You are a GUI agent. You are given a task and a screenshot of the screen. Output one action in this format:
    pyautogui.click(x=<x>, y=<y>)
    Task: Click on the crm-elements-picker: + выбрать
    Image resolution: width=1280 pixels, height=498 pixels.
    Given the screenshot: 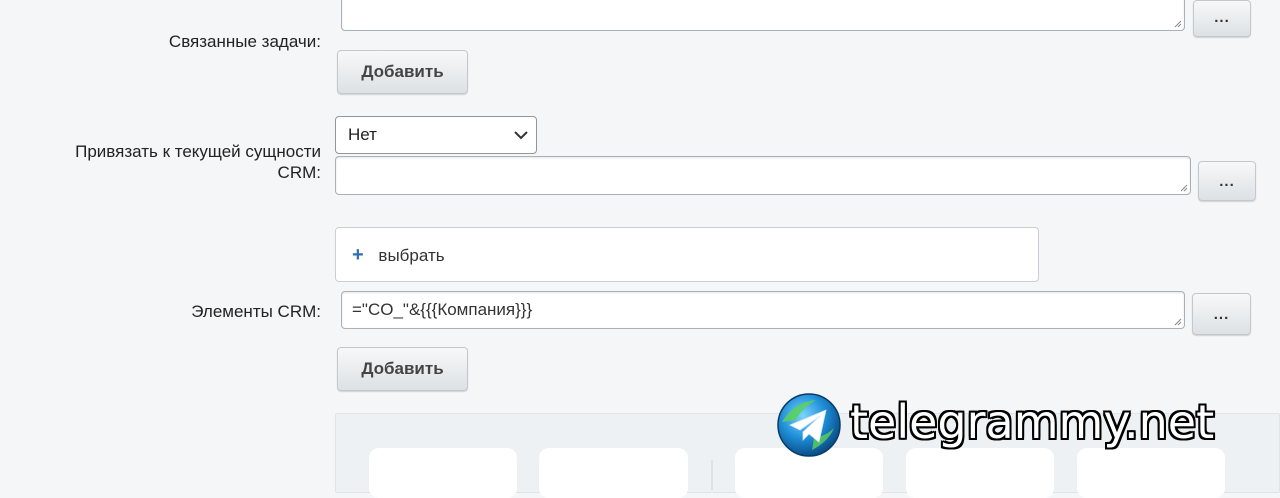 What is the action you would take?
    pyautogui.click(x=687, y=254)
    